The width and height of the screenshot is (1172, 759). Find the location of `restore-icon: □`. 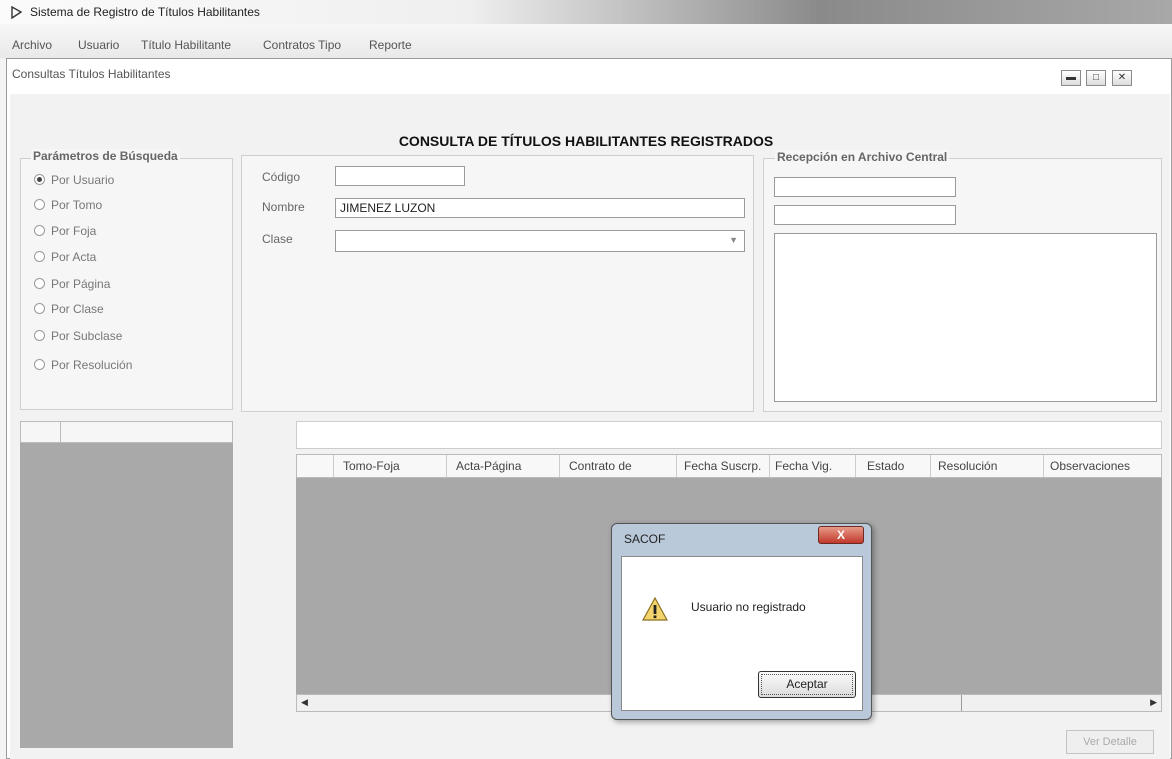

restore-icon: □ is located at coordinates (1096, 77).